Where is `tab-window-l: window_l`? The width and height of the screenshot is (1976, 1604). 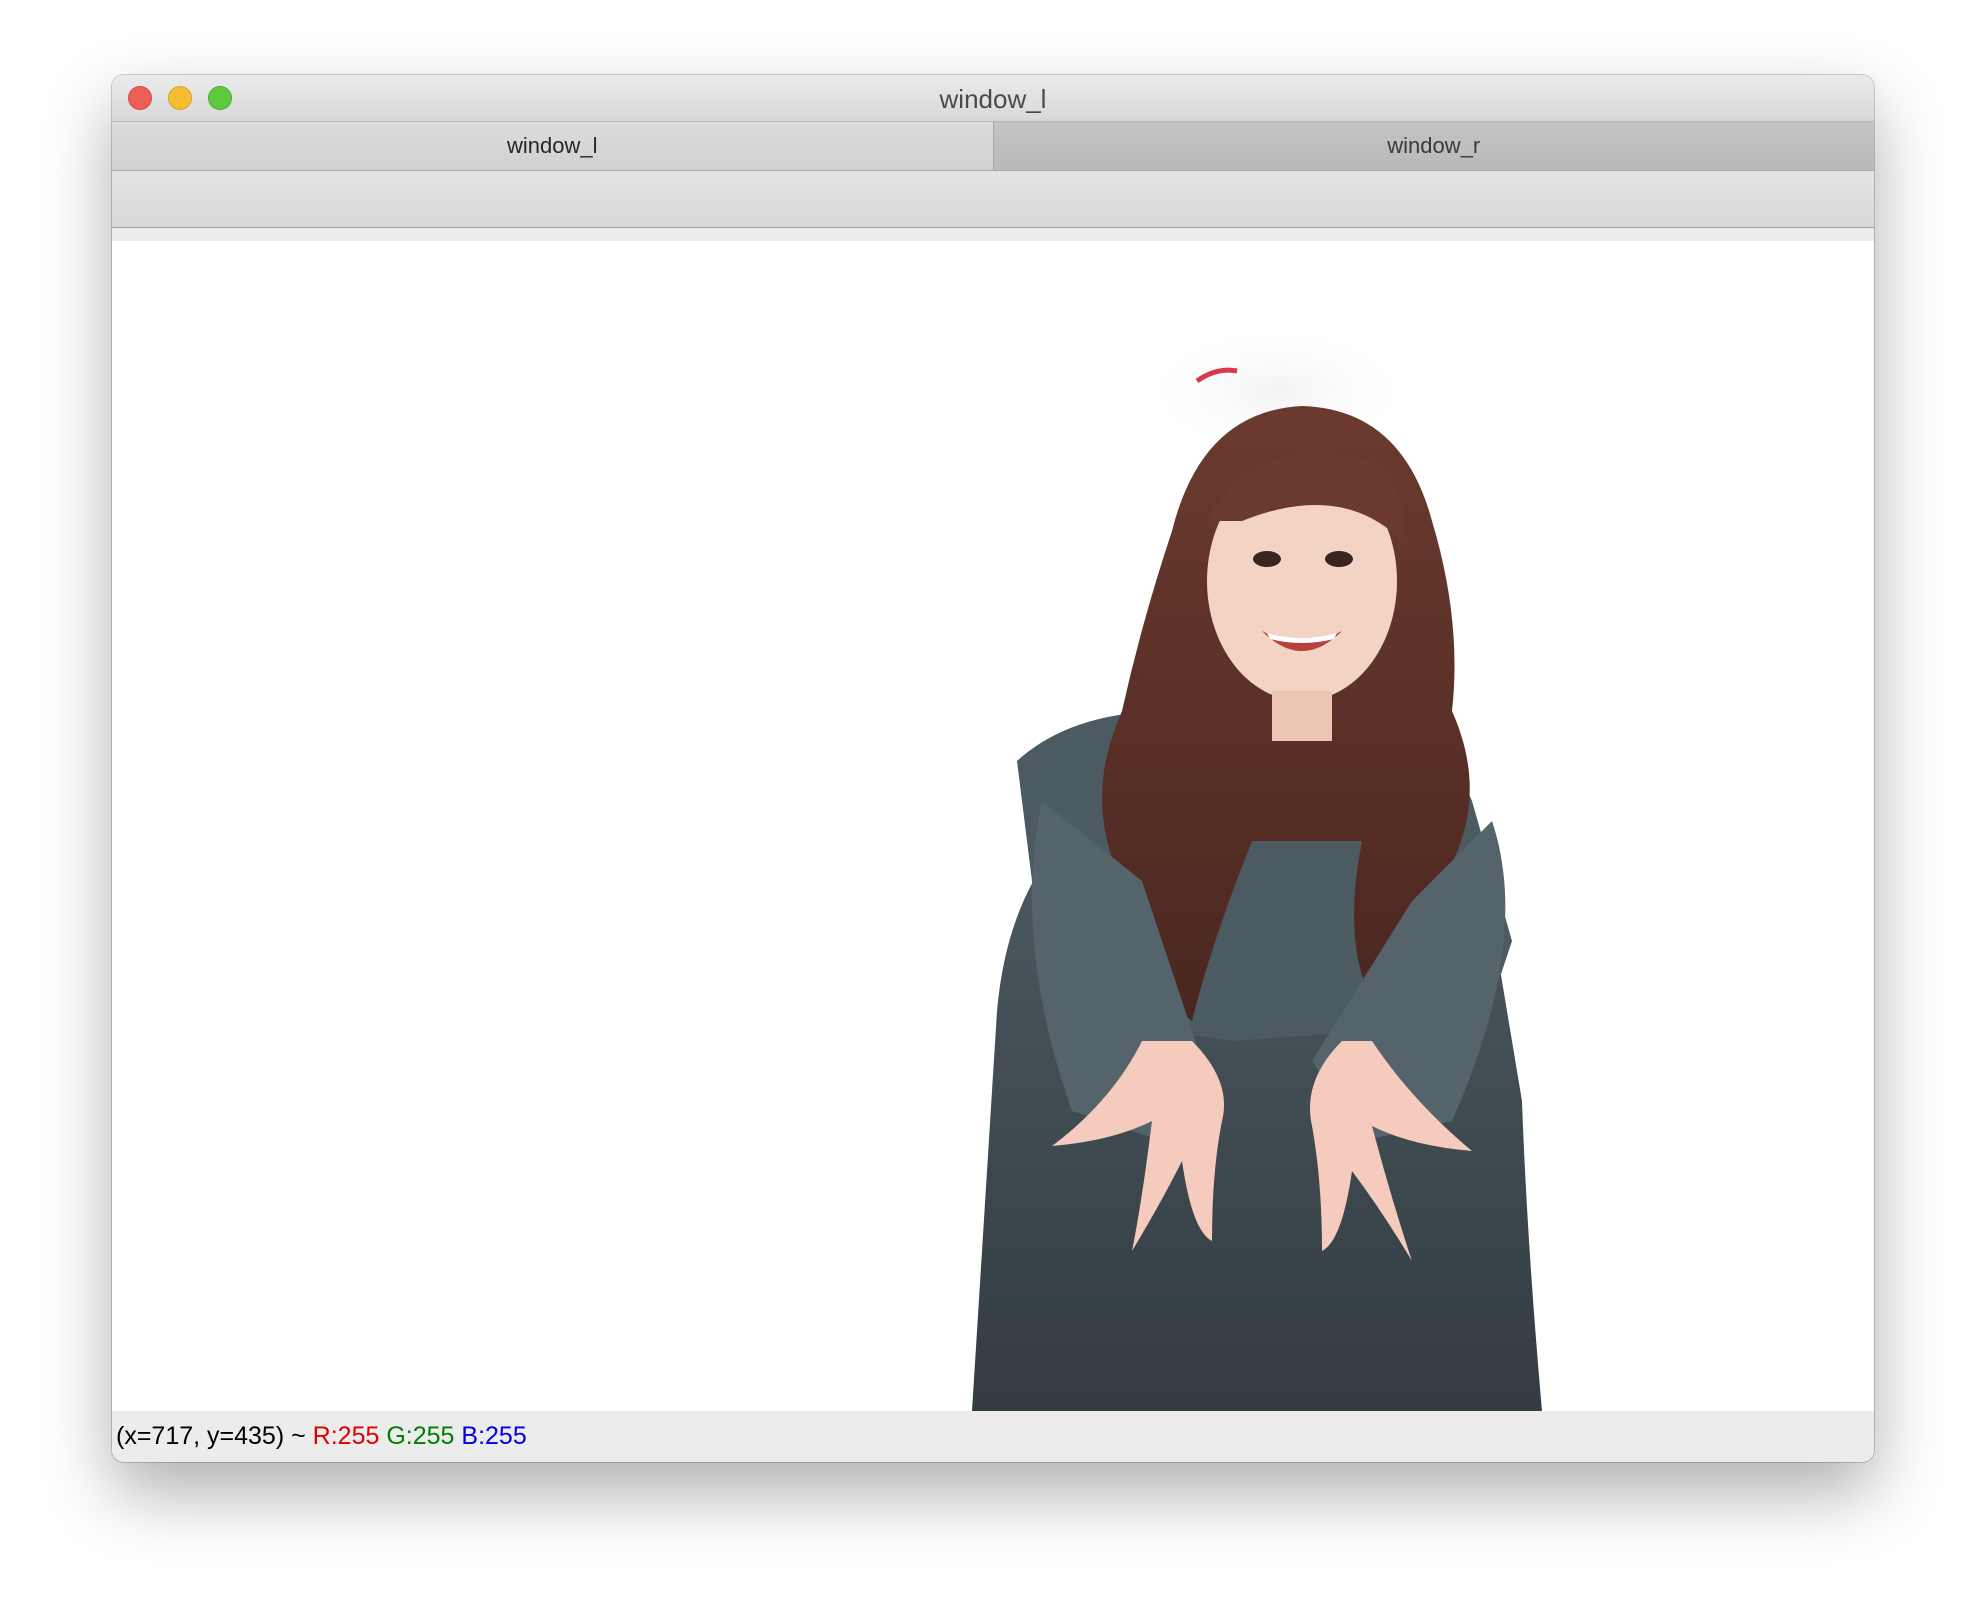 tab-window-l: window_l is located at coordinates (552, 146).